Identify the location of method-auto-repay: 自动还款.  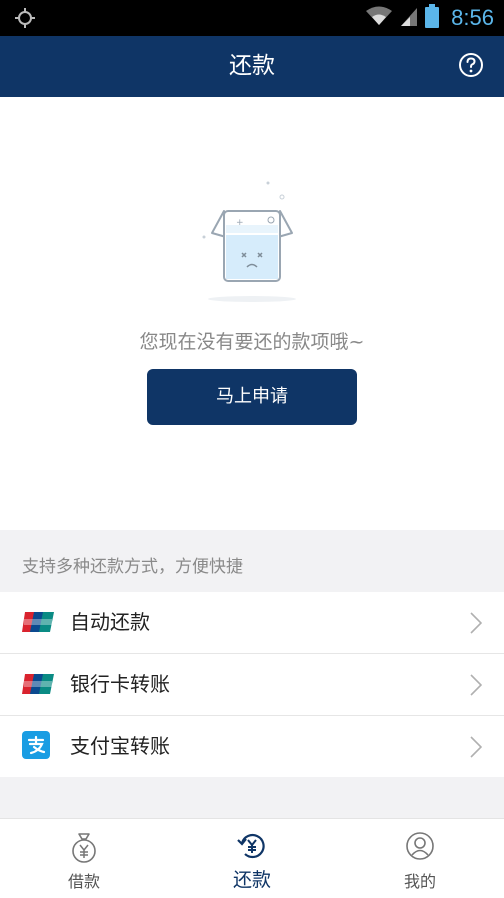
(252, 623).